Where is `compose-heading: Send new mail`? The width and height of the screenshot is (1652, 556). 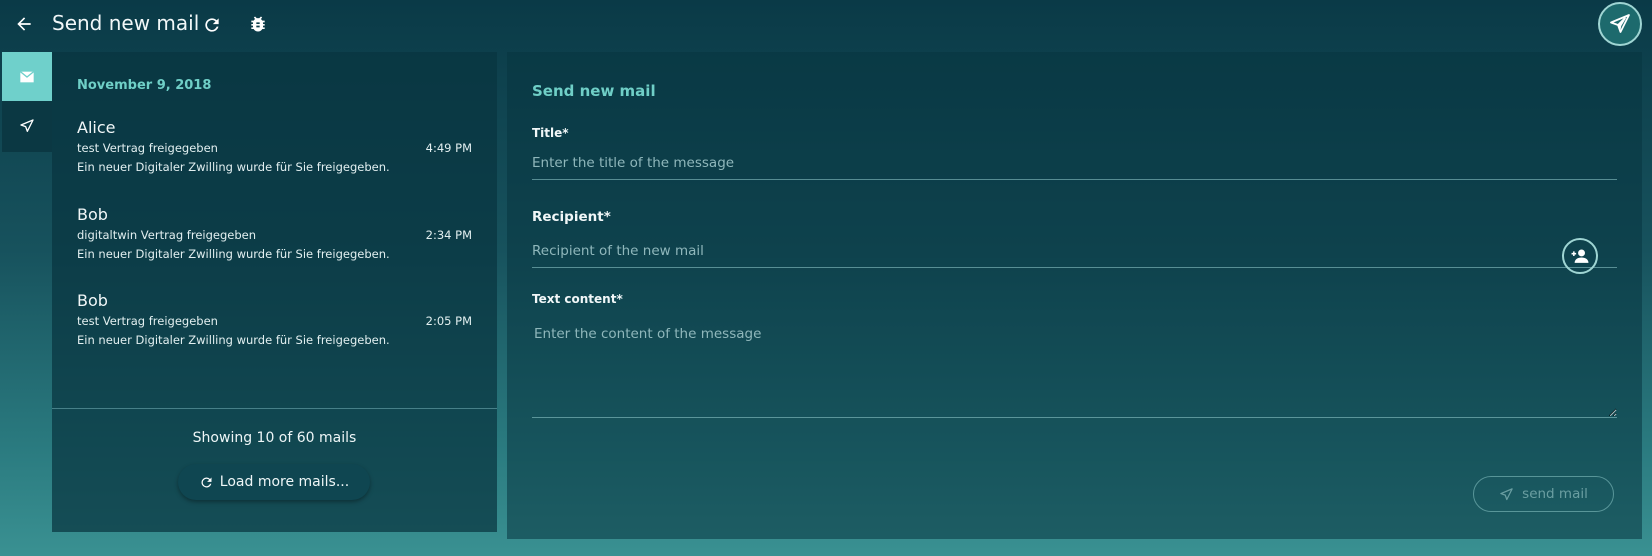 compose-heading: Send new mail is located at coordinates (594, 91).